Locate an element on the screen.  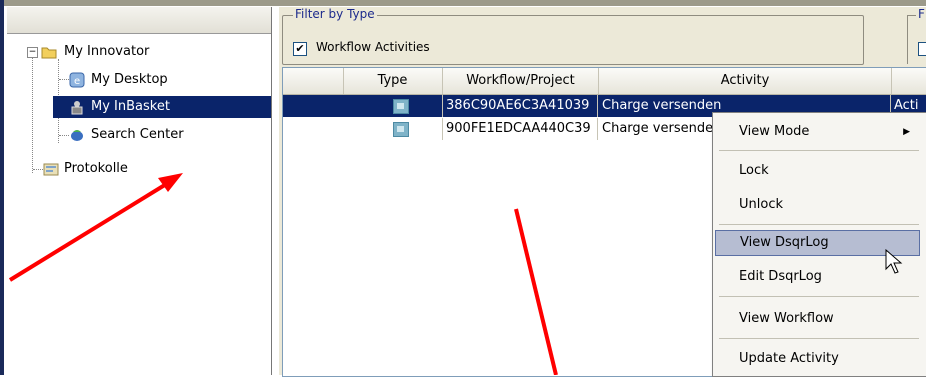
submenu-arrow-icon: ▶ is located at coordinates (906, 132).